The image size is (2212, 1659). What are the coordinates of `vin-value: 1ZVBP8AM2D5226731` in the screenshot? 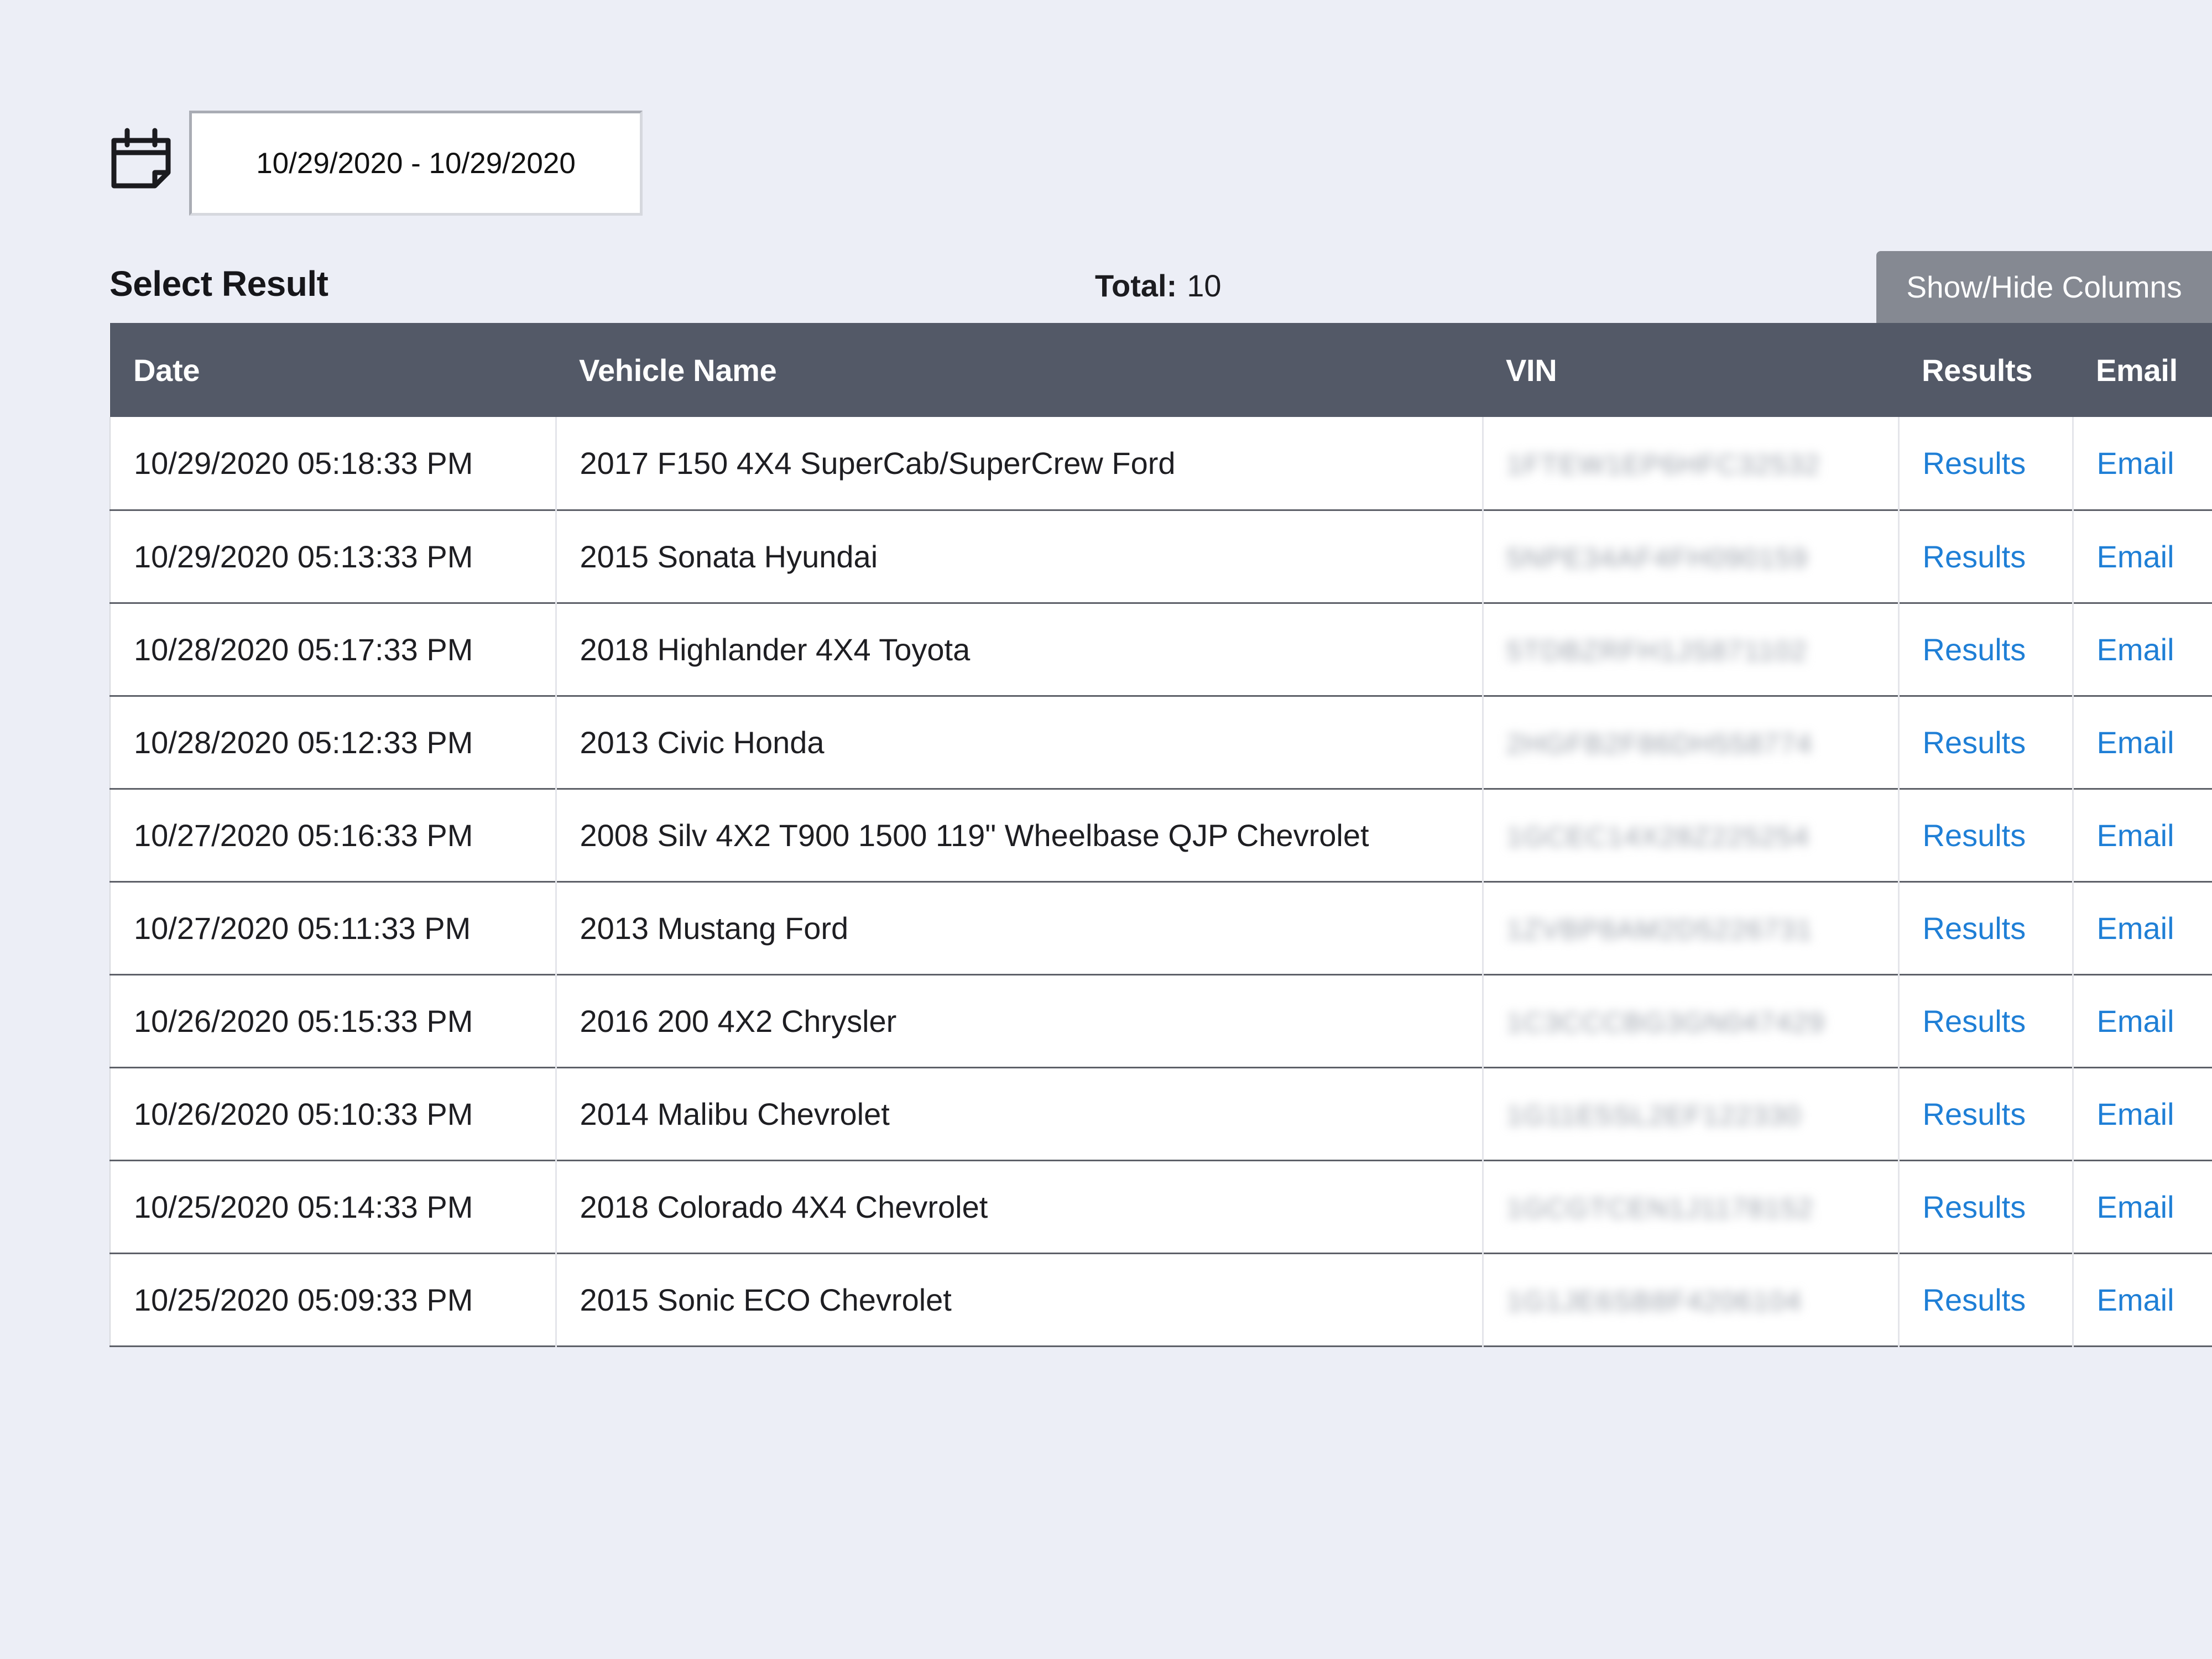 It's located at (1660, 930).